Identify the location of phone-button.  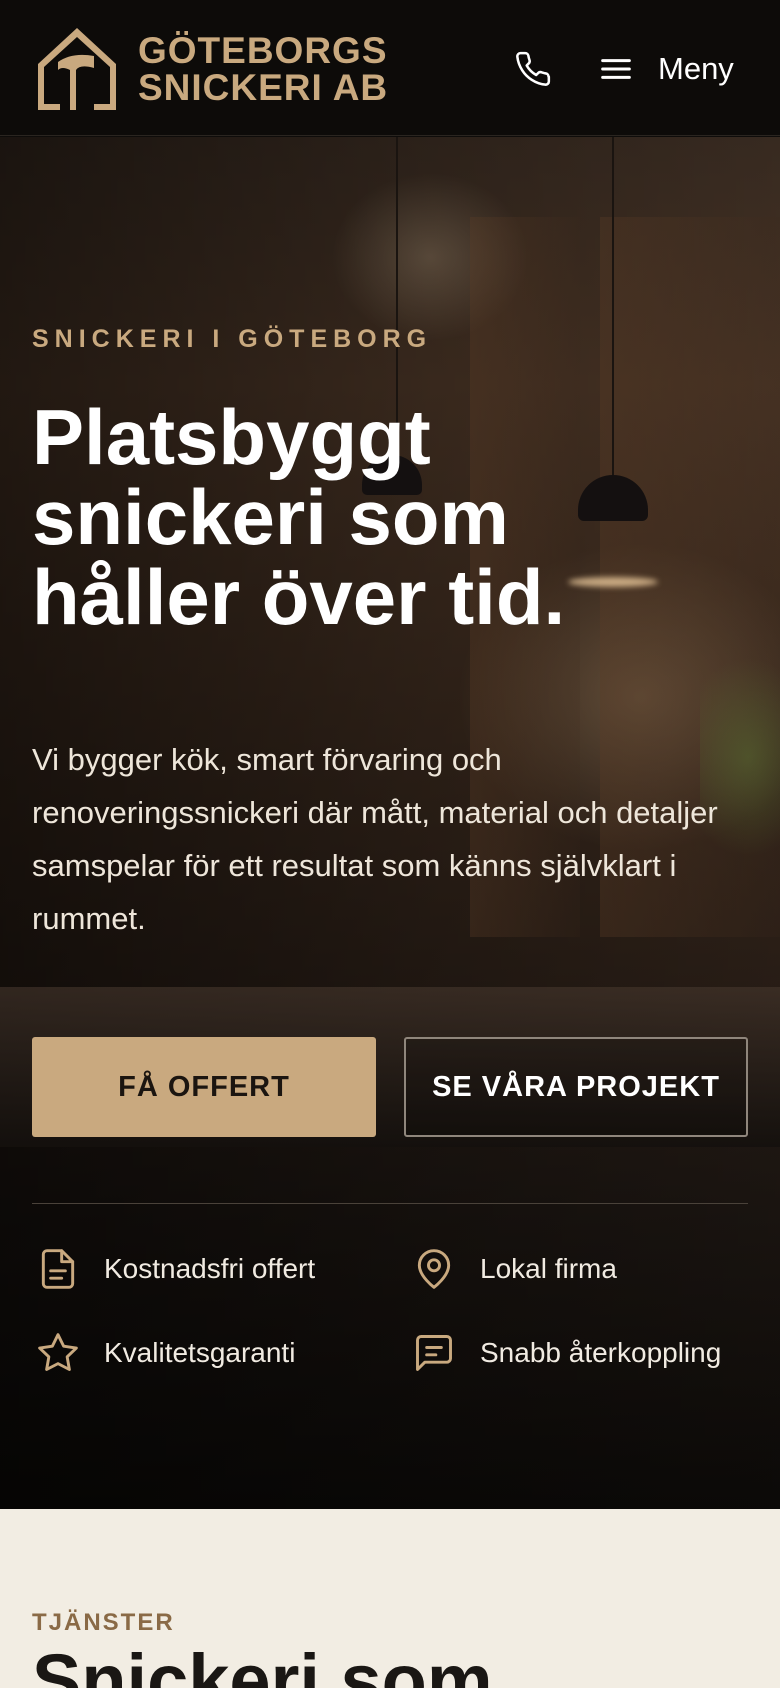
(533, 69).